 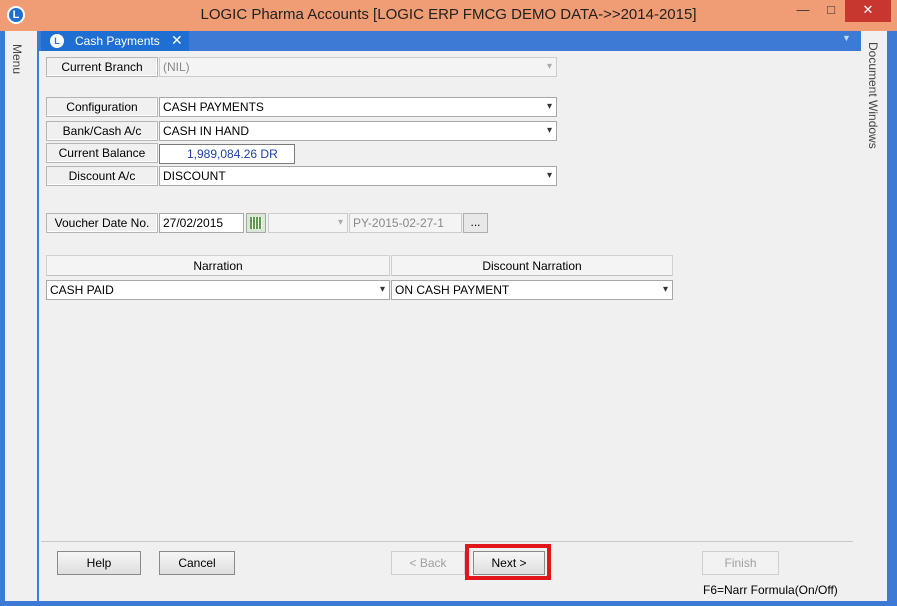 I want to click on configuration-label: Configuration, so click(x=102, y=107).